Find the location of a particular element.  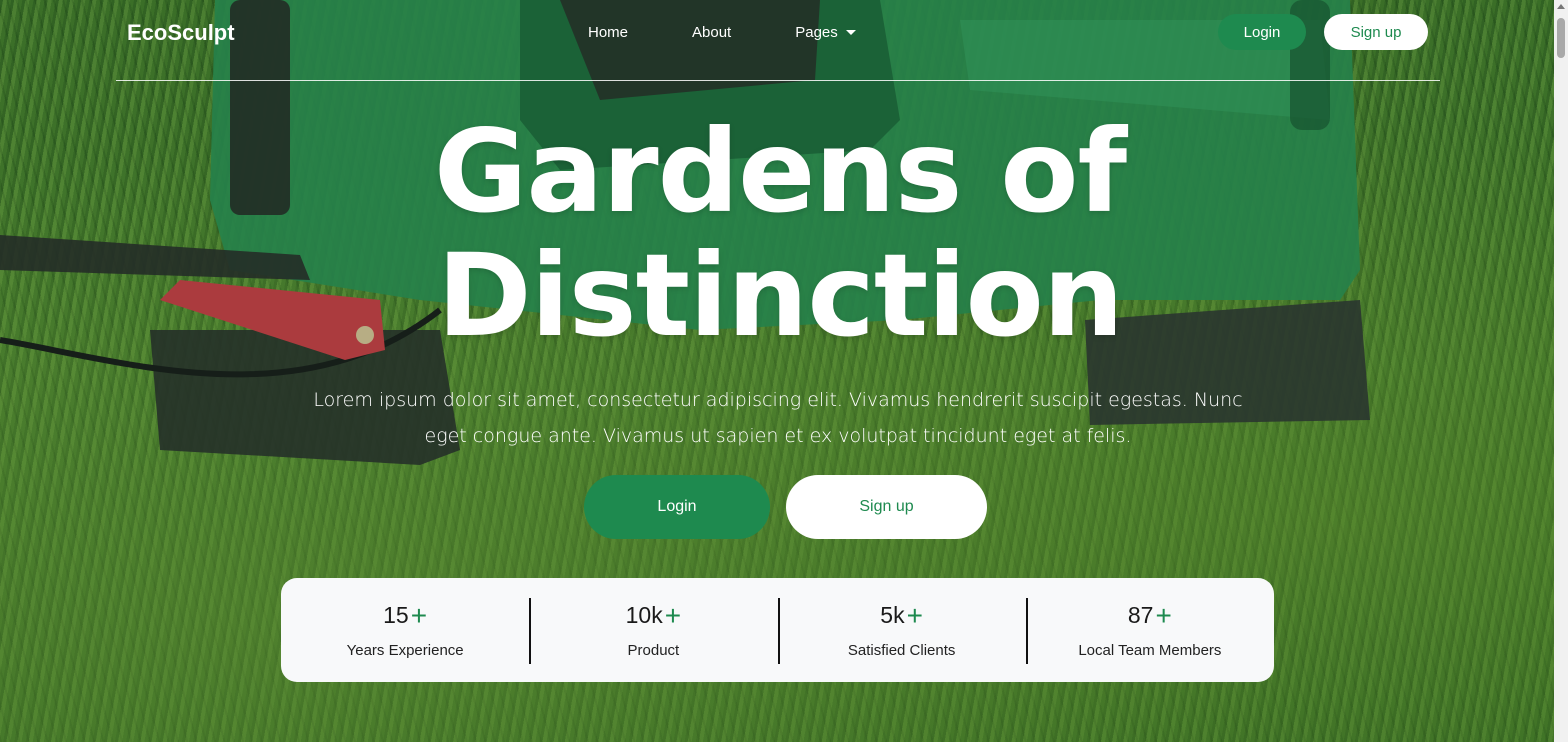

stat-number: 15 is located at coordinates (396, 615).